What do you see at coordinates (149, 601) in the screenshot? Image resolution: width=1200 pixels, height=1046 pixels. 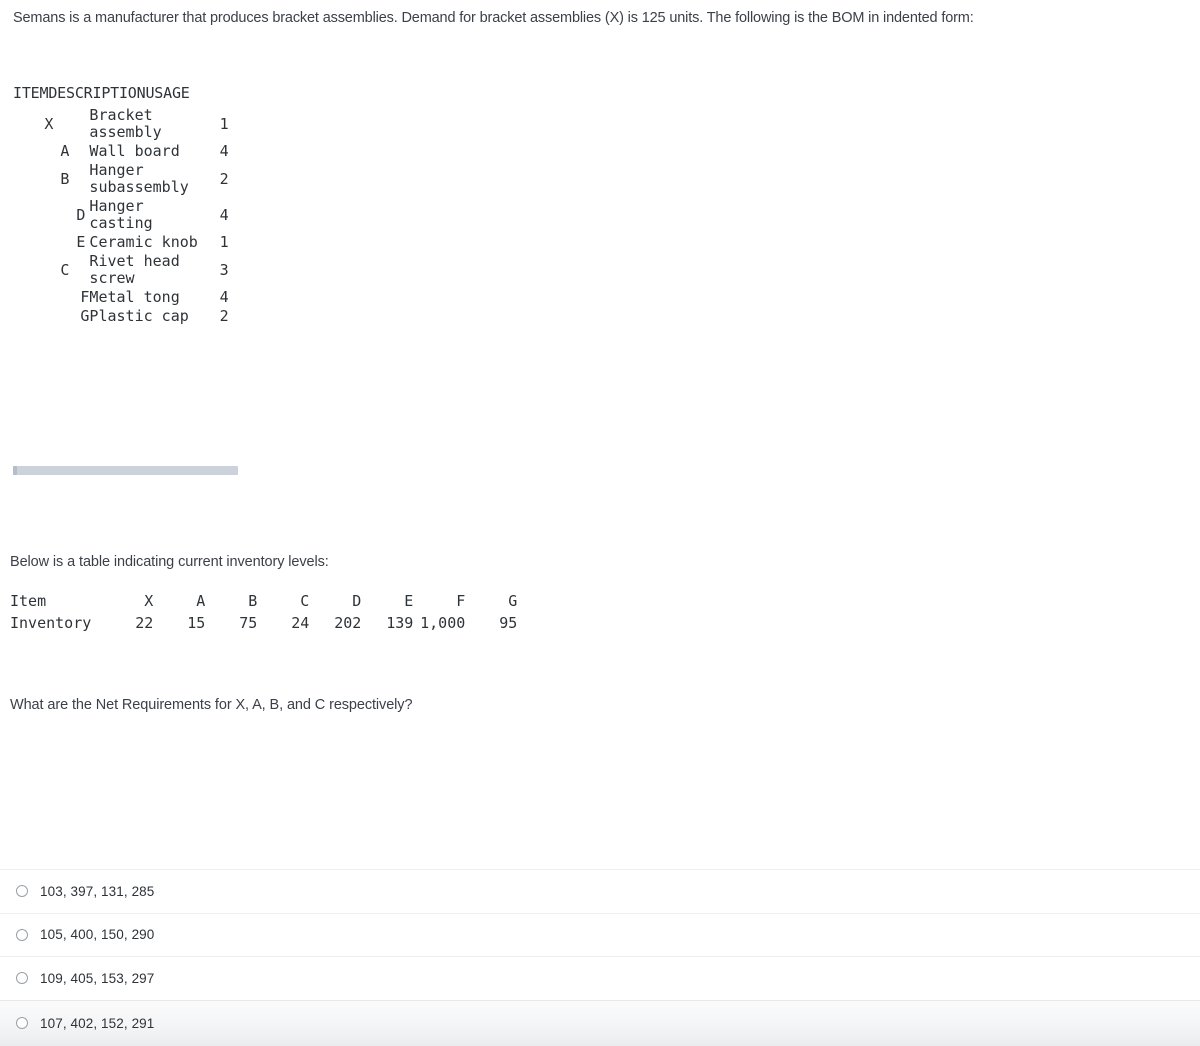 I see `inventory-item-x: X` at bounding box center [149, 601].